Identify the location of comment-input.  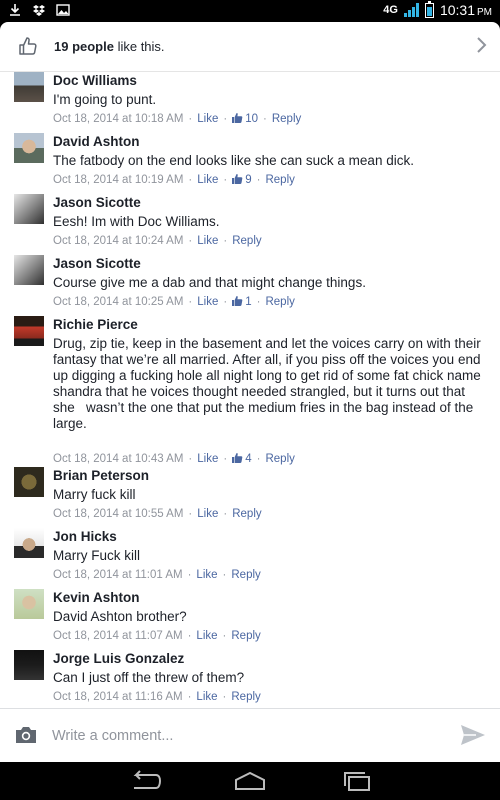
(242, 736).